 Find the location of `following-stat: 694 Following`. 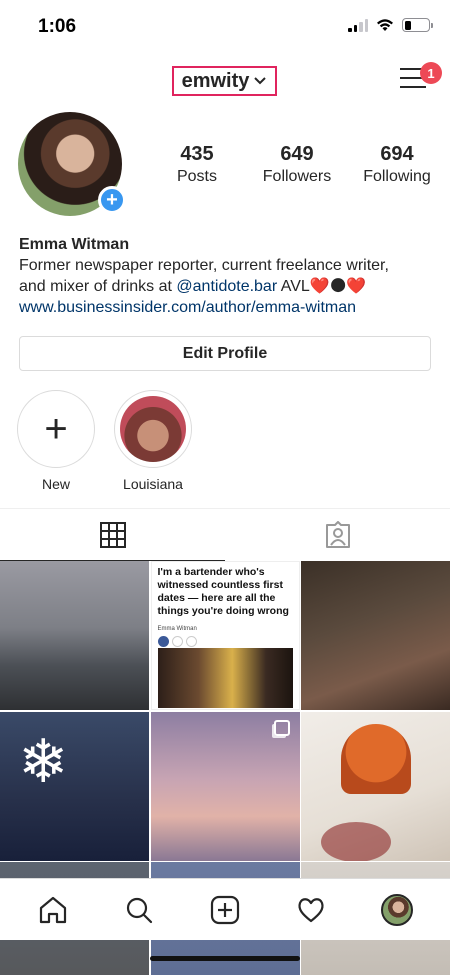

following-stat: 694 Following is located at coordinates (397, 164).